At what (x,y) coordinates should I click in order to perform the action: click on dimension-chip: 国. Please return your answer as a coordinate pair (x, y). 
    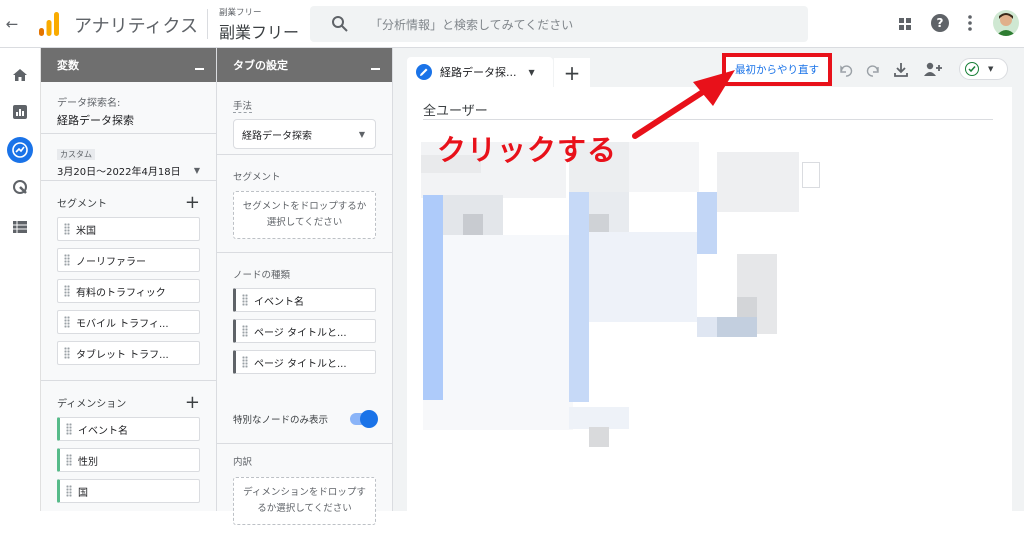
    Looking at the image, I should click on (128, 491).